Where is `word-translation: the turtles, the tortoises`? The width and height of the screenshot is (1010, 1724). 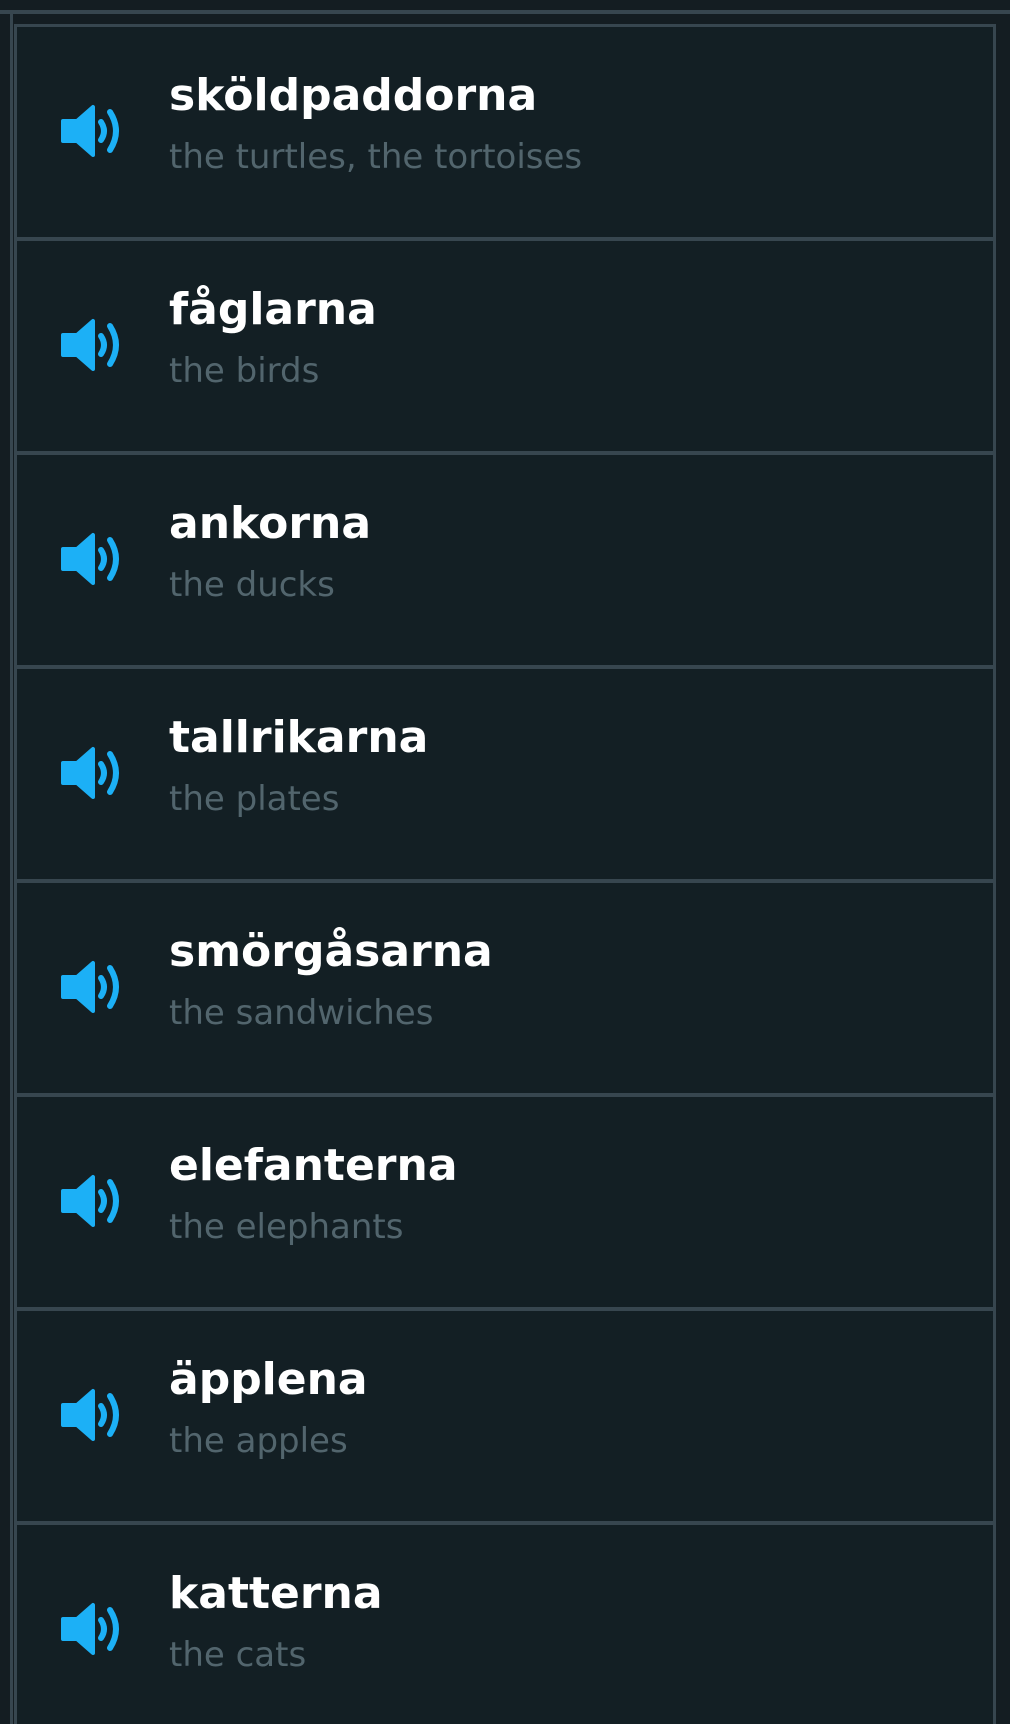 word-translation: the turtles, the tortoises is located at coordinates (376, 157).